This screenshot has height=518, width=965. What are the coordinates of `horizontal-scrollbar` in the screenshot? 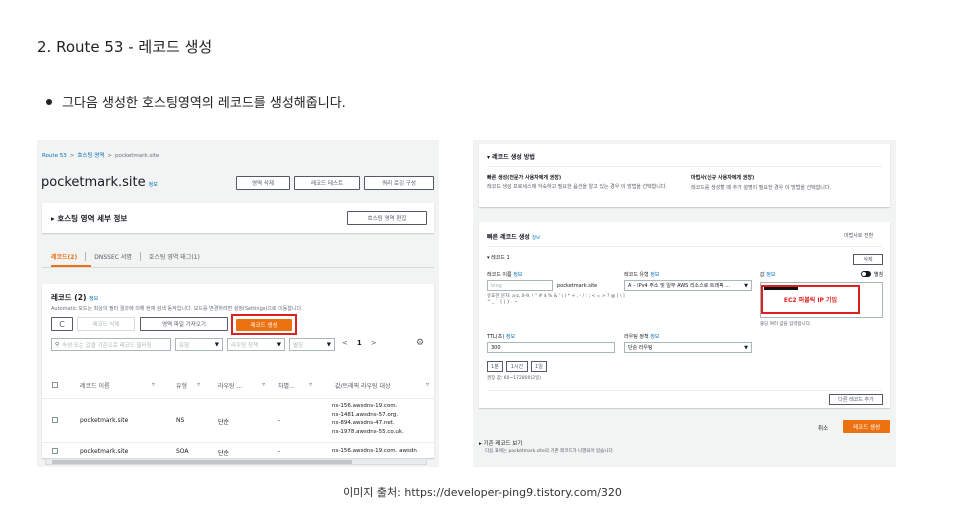 It's located at (236, 461).